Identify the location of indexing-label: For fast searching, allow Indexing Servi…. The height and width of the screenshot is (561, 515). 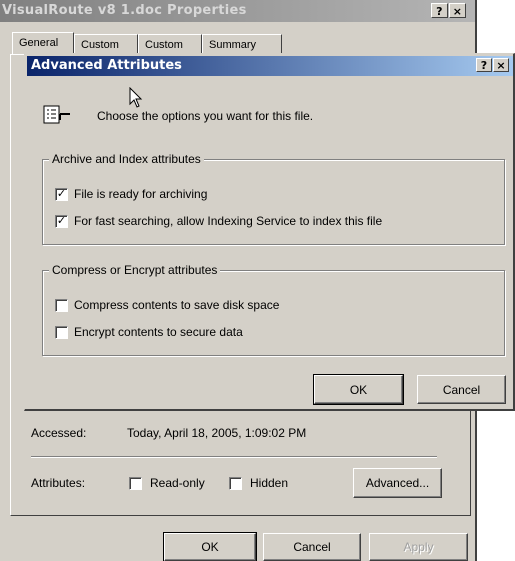
(228, 221).